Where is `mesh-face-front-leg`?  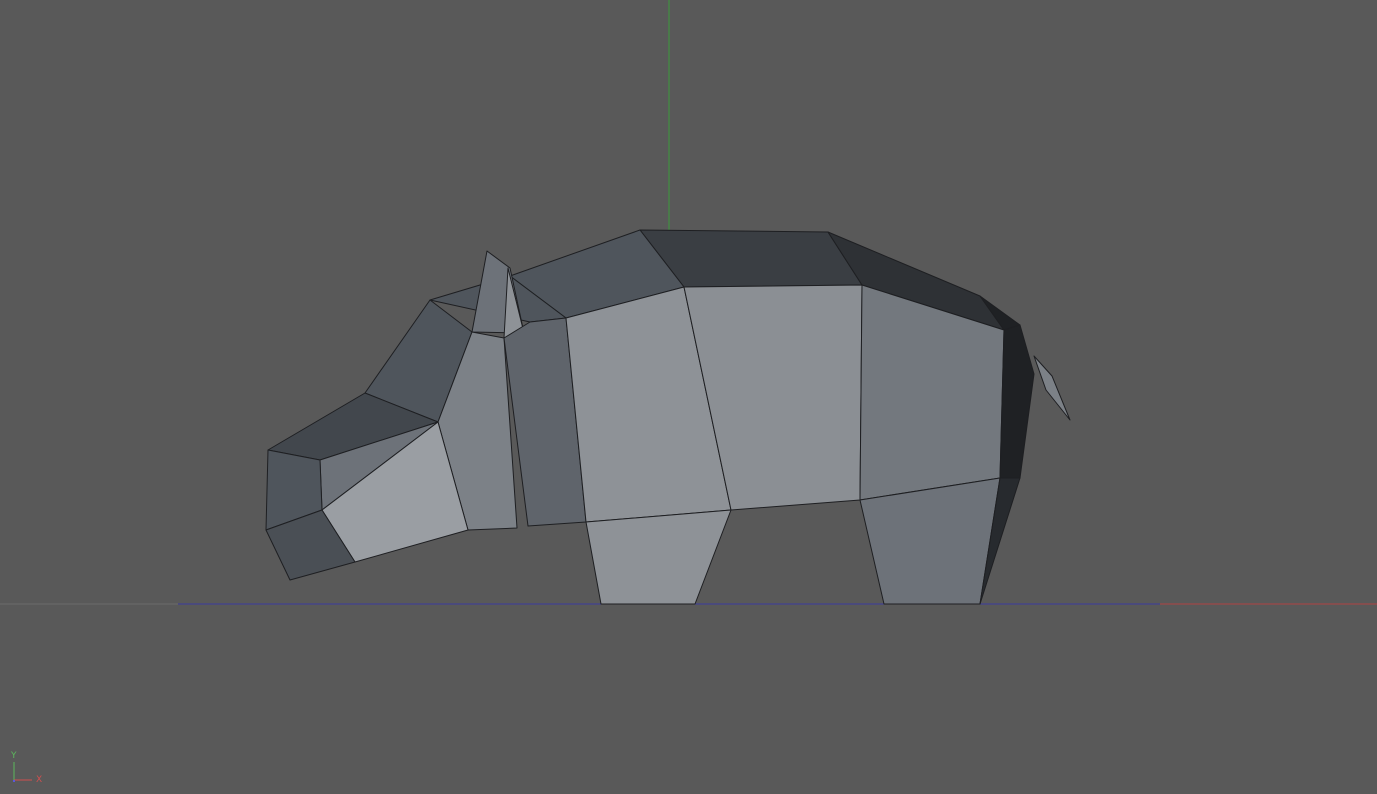 mesh-face-front-leg is located at coordinates (658, 557).